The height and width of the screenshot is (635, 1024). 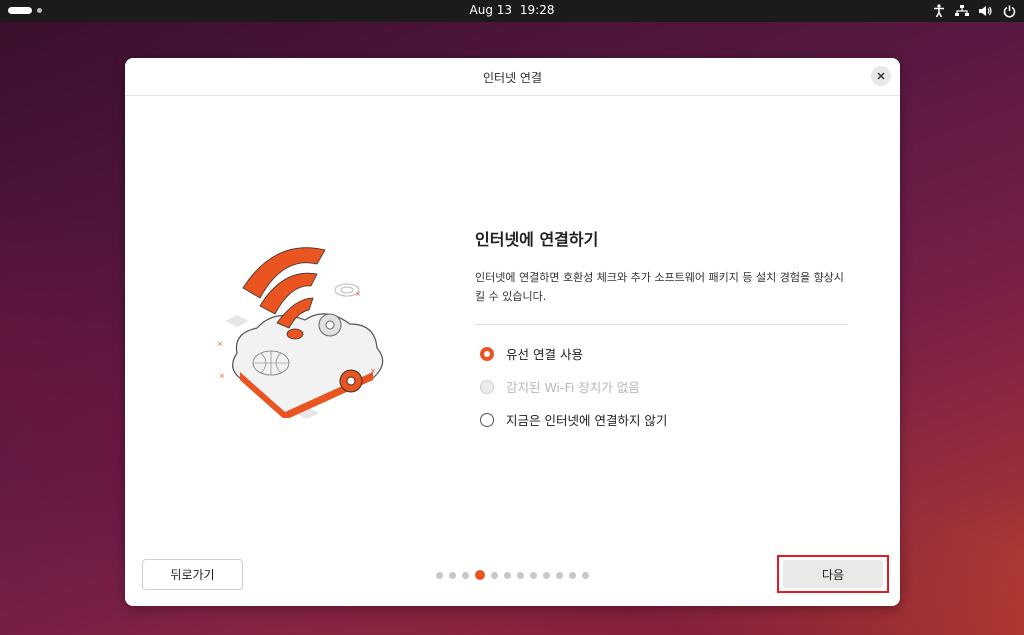 What do you see at coordinates (573, 387) in the screenshot?
I see `option-label: 감지된 Wi-Fi 장치가 없음` at bounding box center [573, 387].